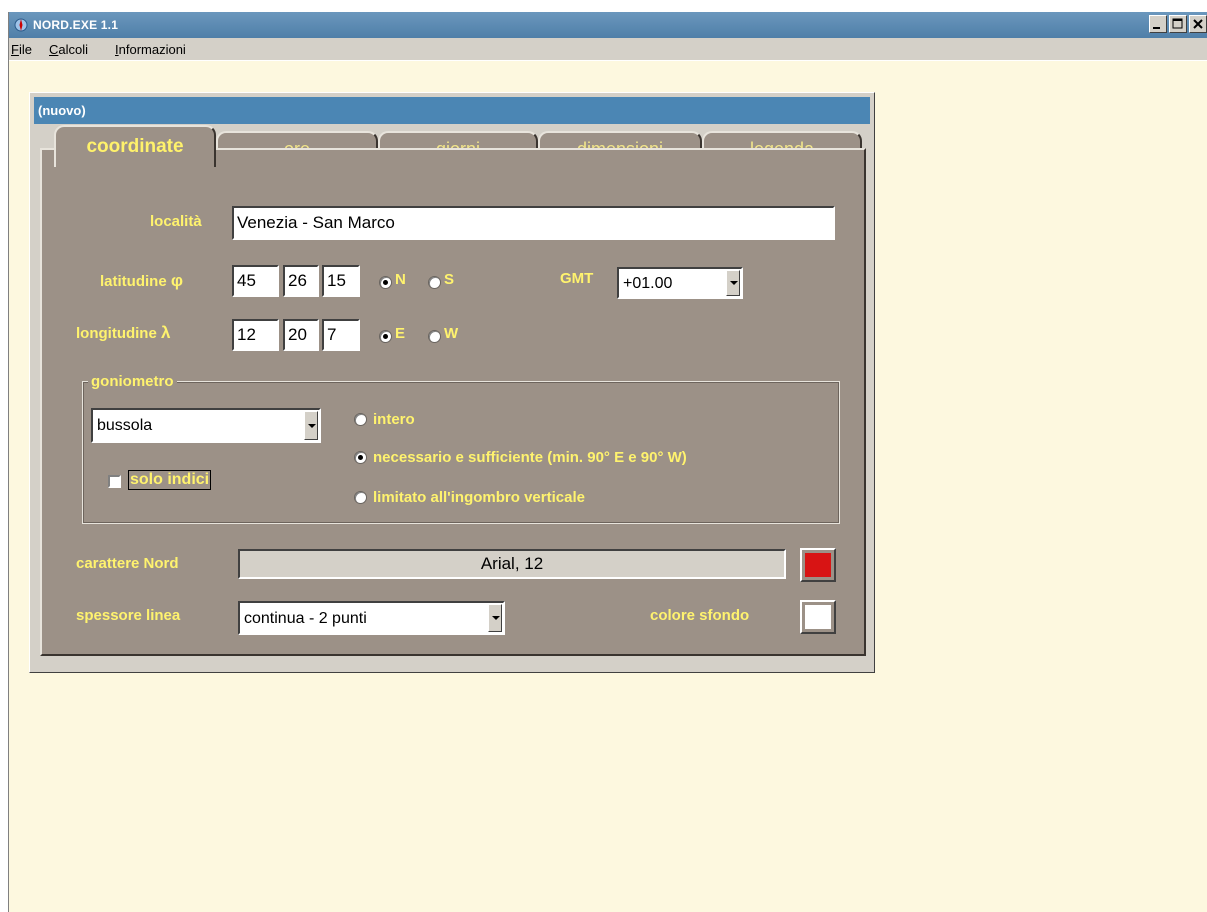  Describe the element at coordinates (400, 279) in the screenshot. I see `lat-north-label: N` at that location.